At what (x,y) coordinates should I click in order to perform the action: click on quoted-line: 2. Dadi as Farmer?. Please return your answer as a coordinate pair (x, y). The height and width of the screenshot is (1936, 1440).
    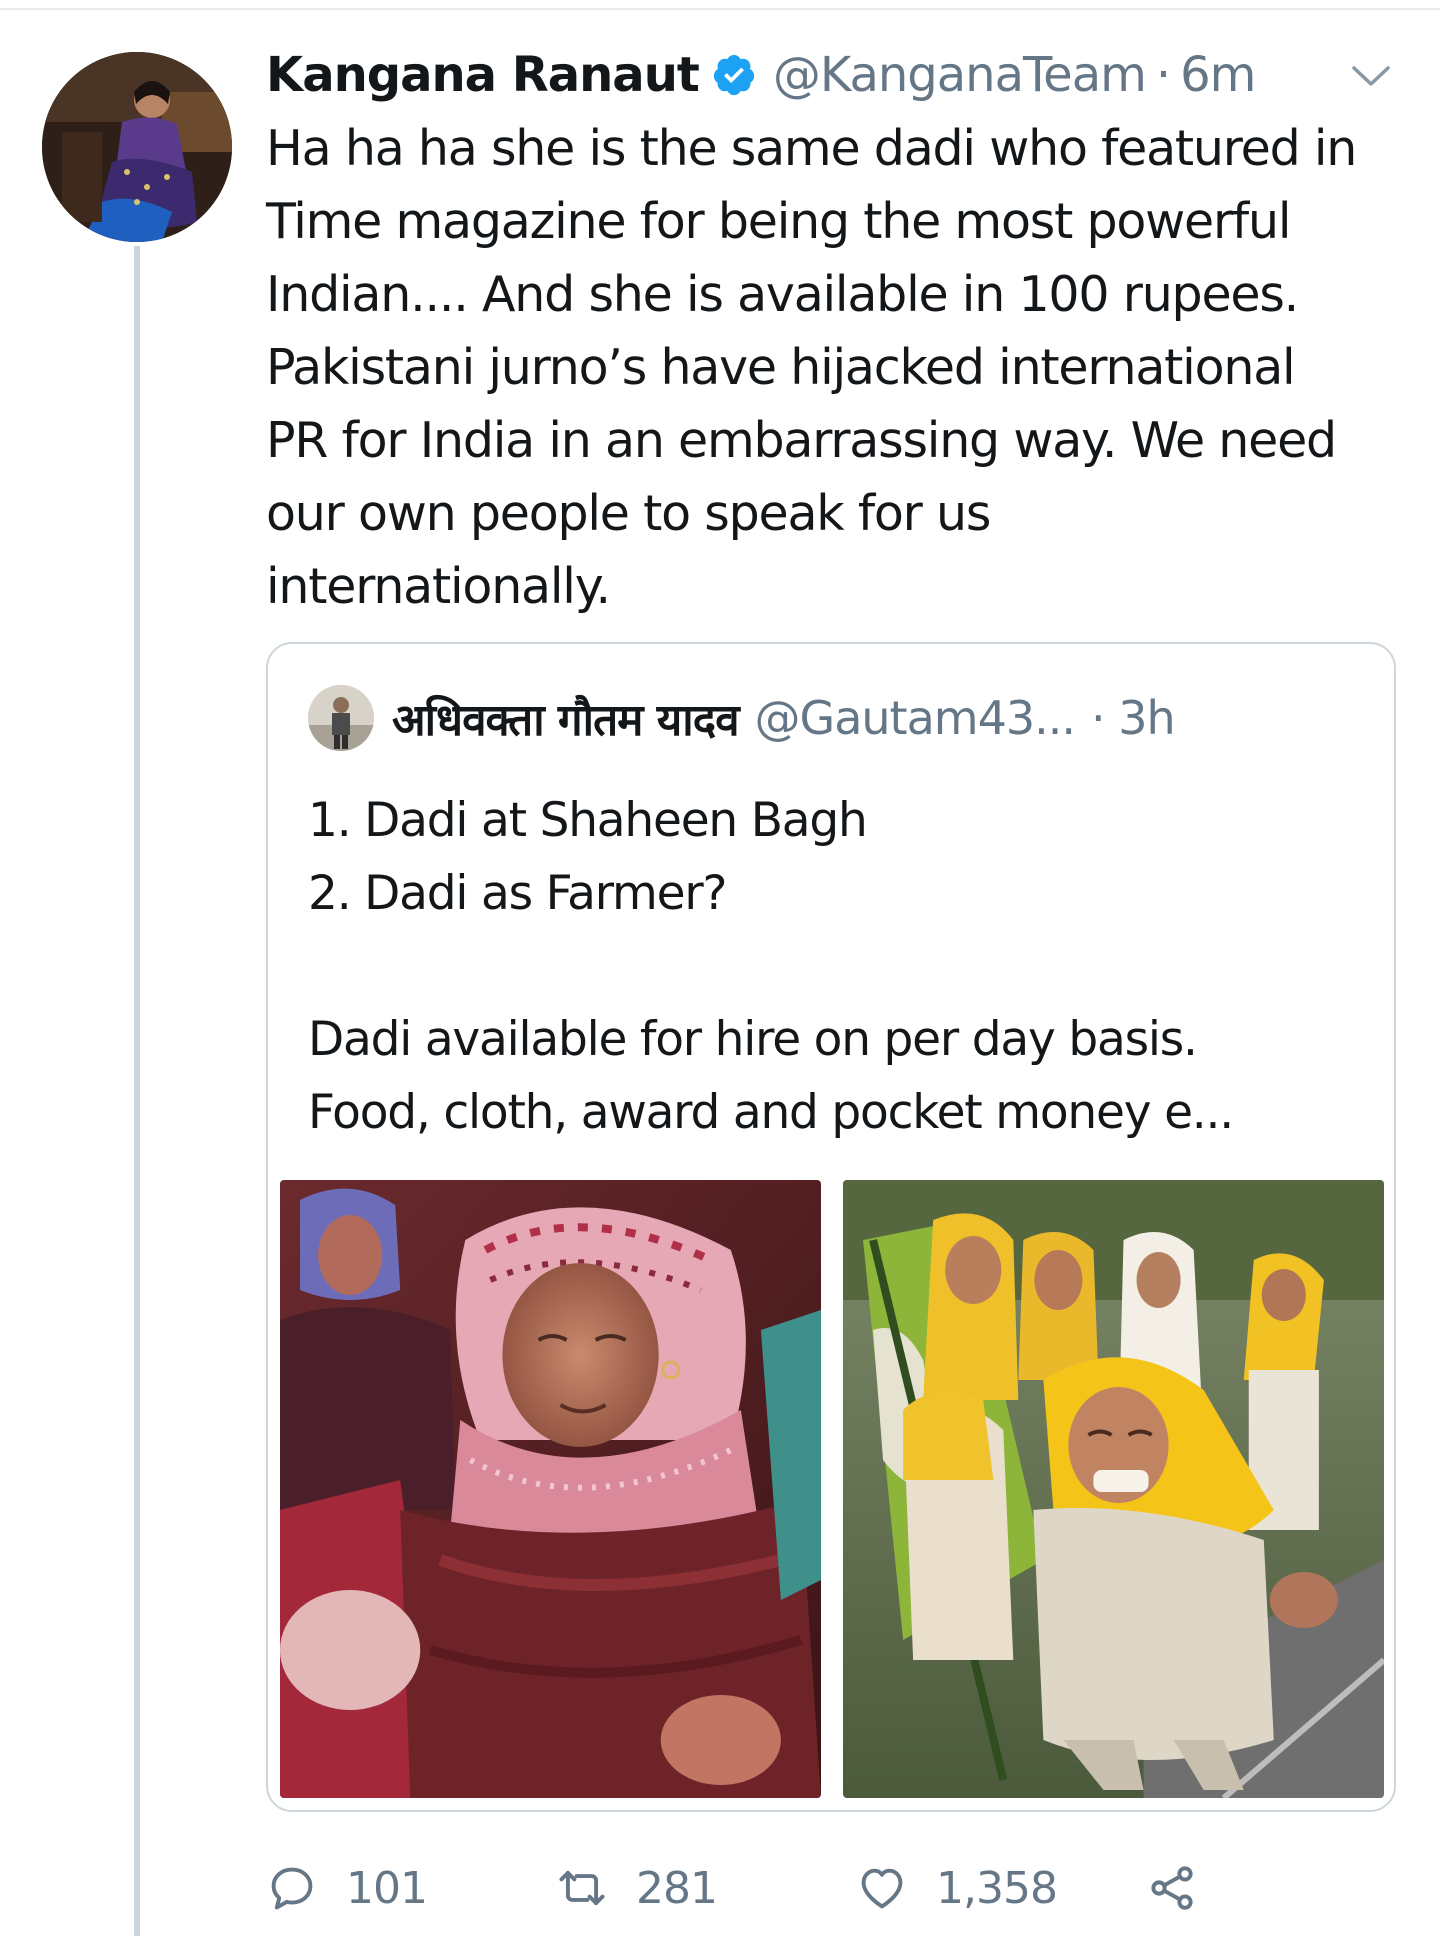
    Looking at the image, I should click on (517, 893).